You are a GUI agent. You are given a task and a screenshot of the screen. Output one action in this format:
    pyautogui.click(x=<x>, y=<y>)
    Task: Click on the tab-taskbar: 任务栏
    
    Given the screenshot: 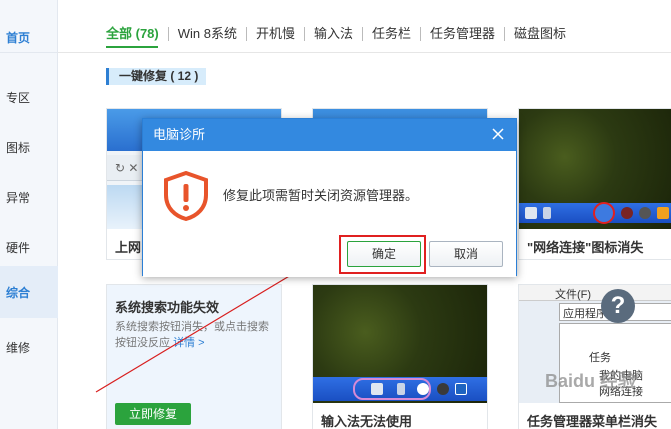 What is the action you would take?
    pyautogui.click(x=391, y=34)
    